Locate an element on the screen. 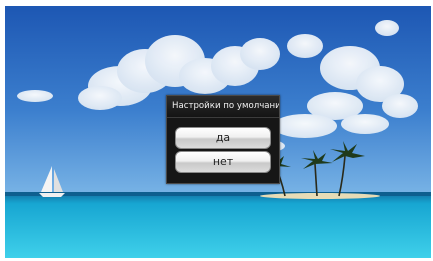 This screenshot has height=261, width=433. default-settings-dialog: Настройки по умолчанию да нет is located at coordinates (223, 139).